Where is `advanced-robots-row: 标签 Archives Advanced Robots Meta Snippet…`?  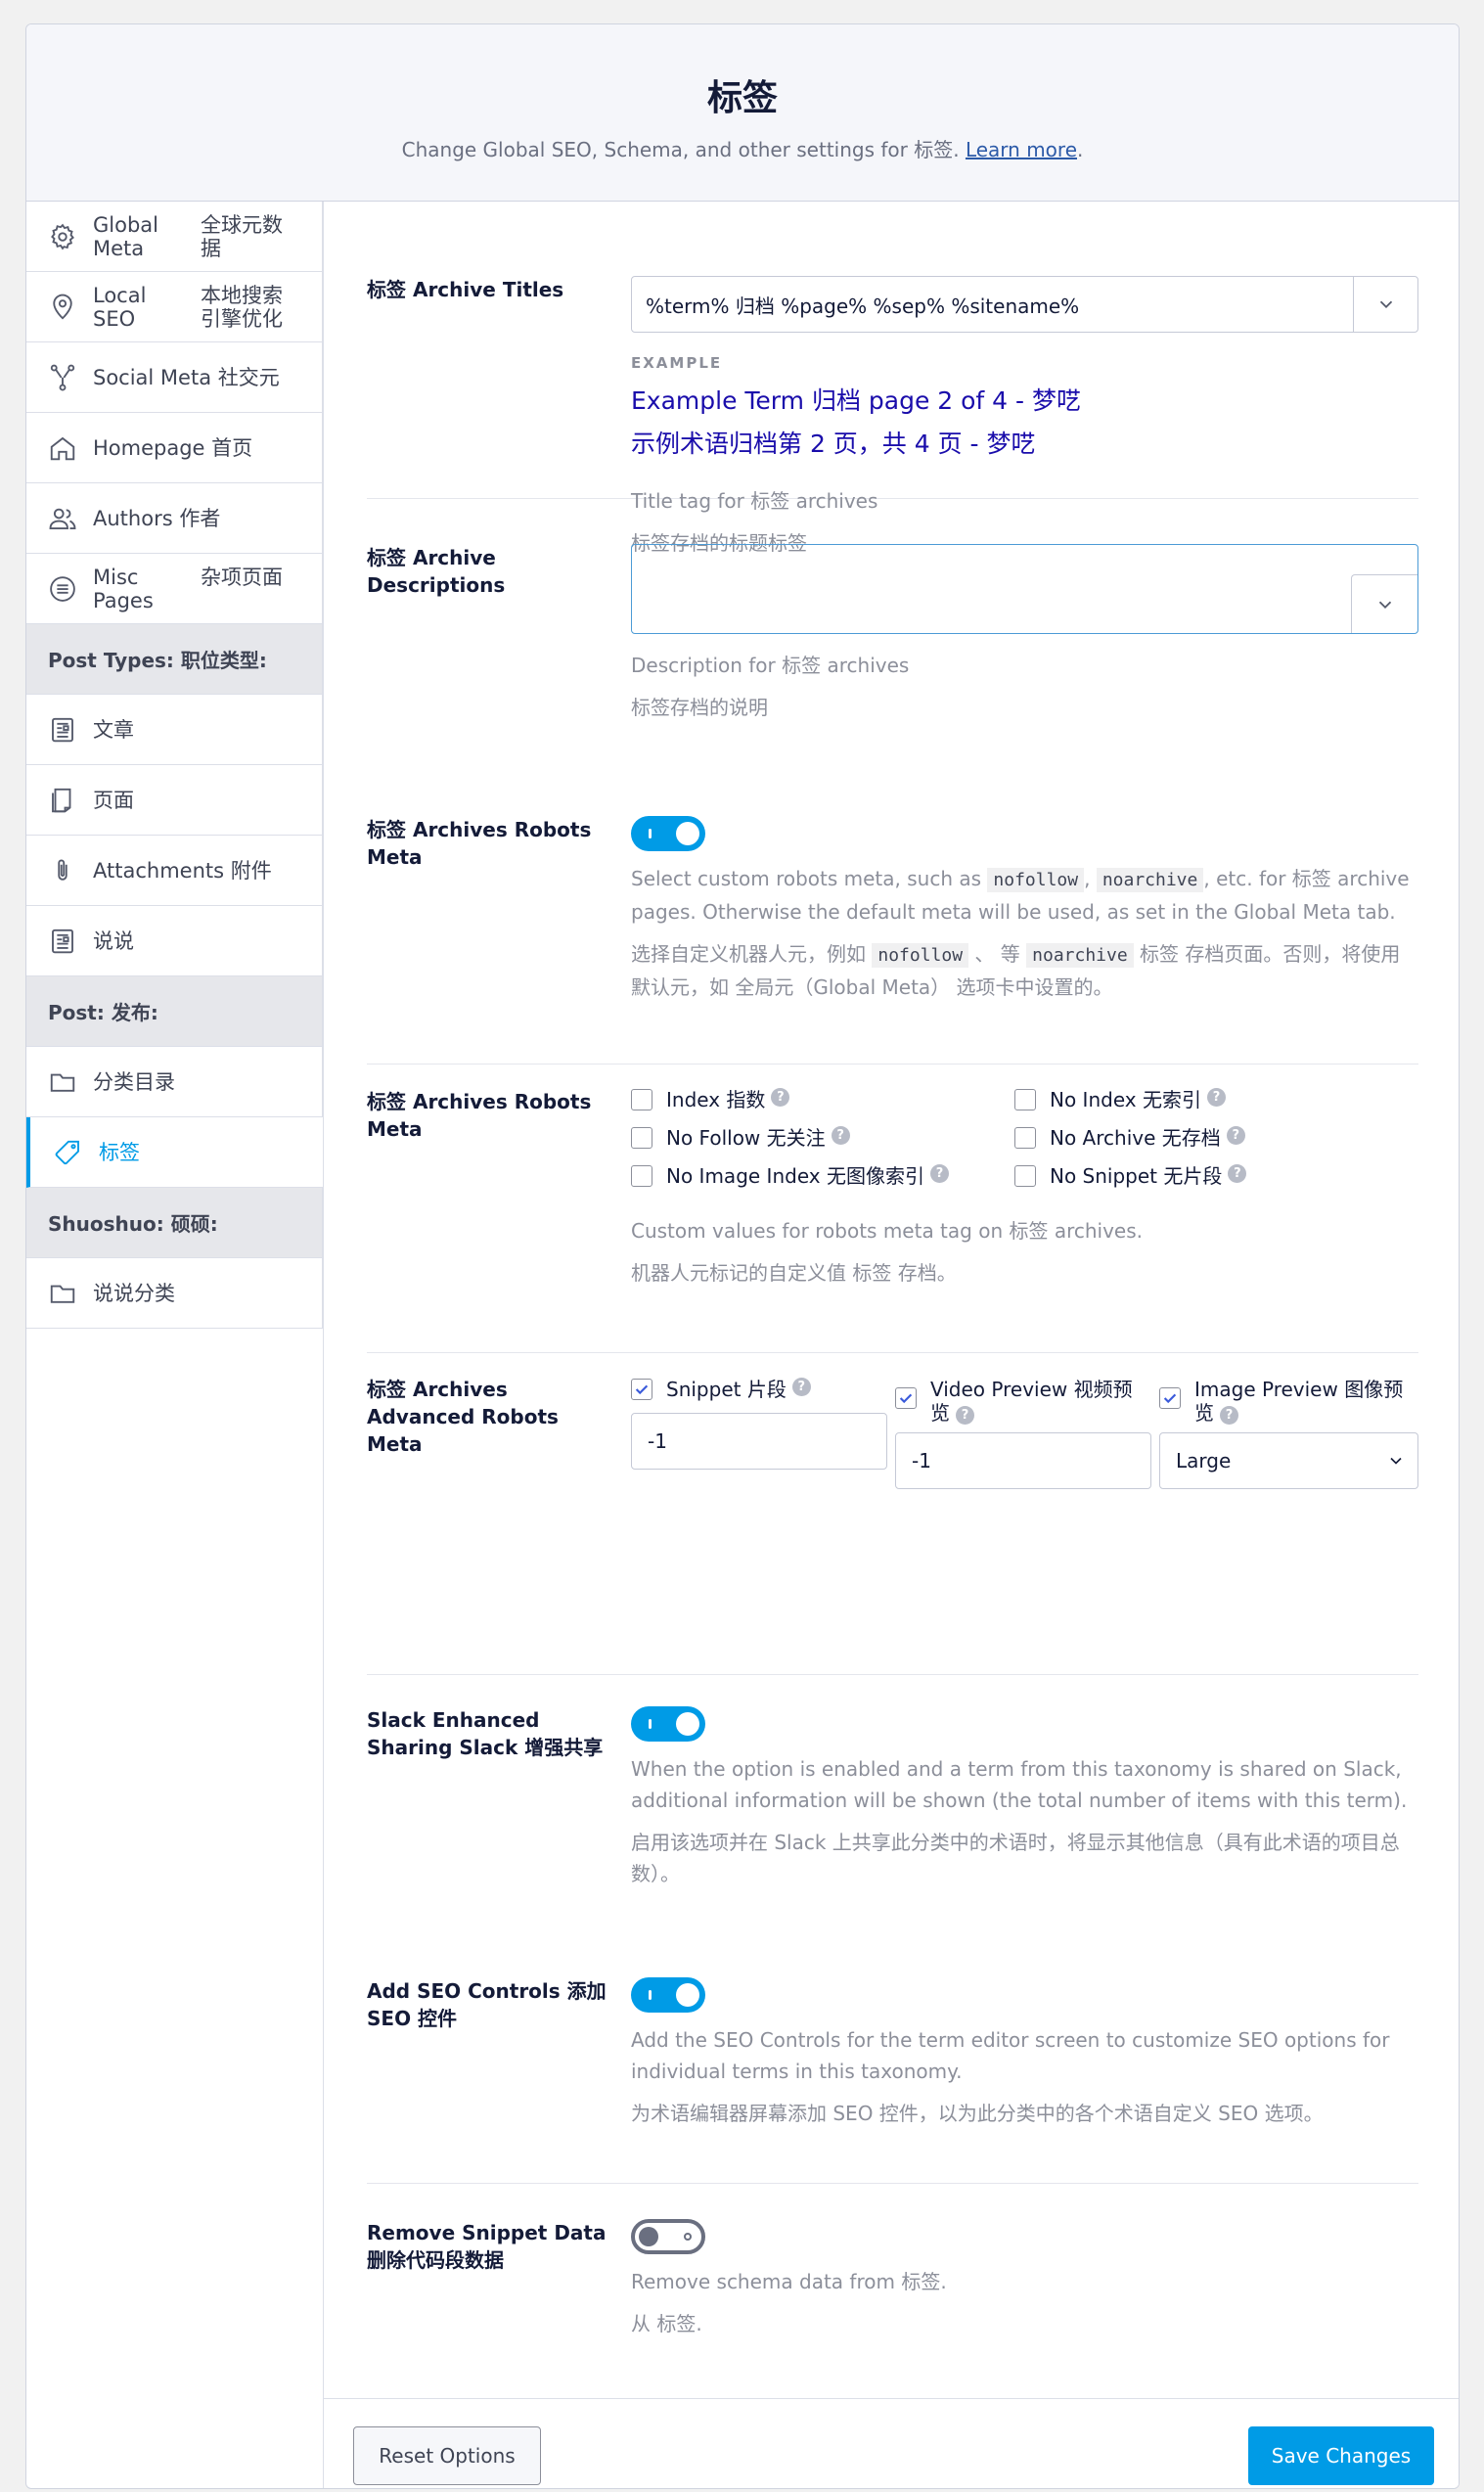
advanced-robots-row: 标签 Archives Advanced Robots Meta Snippet… is located at coordinates (892, 1525).